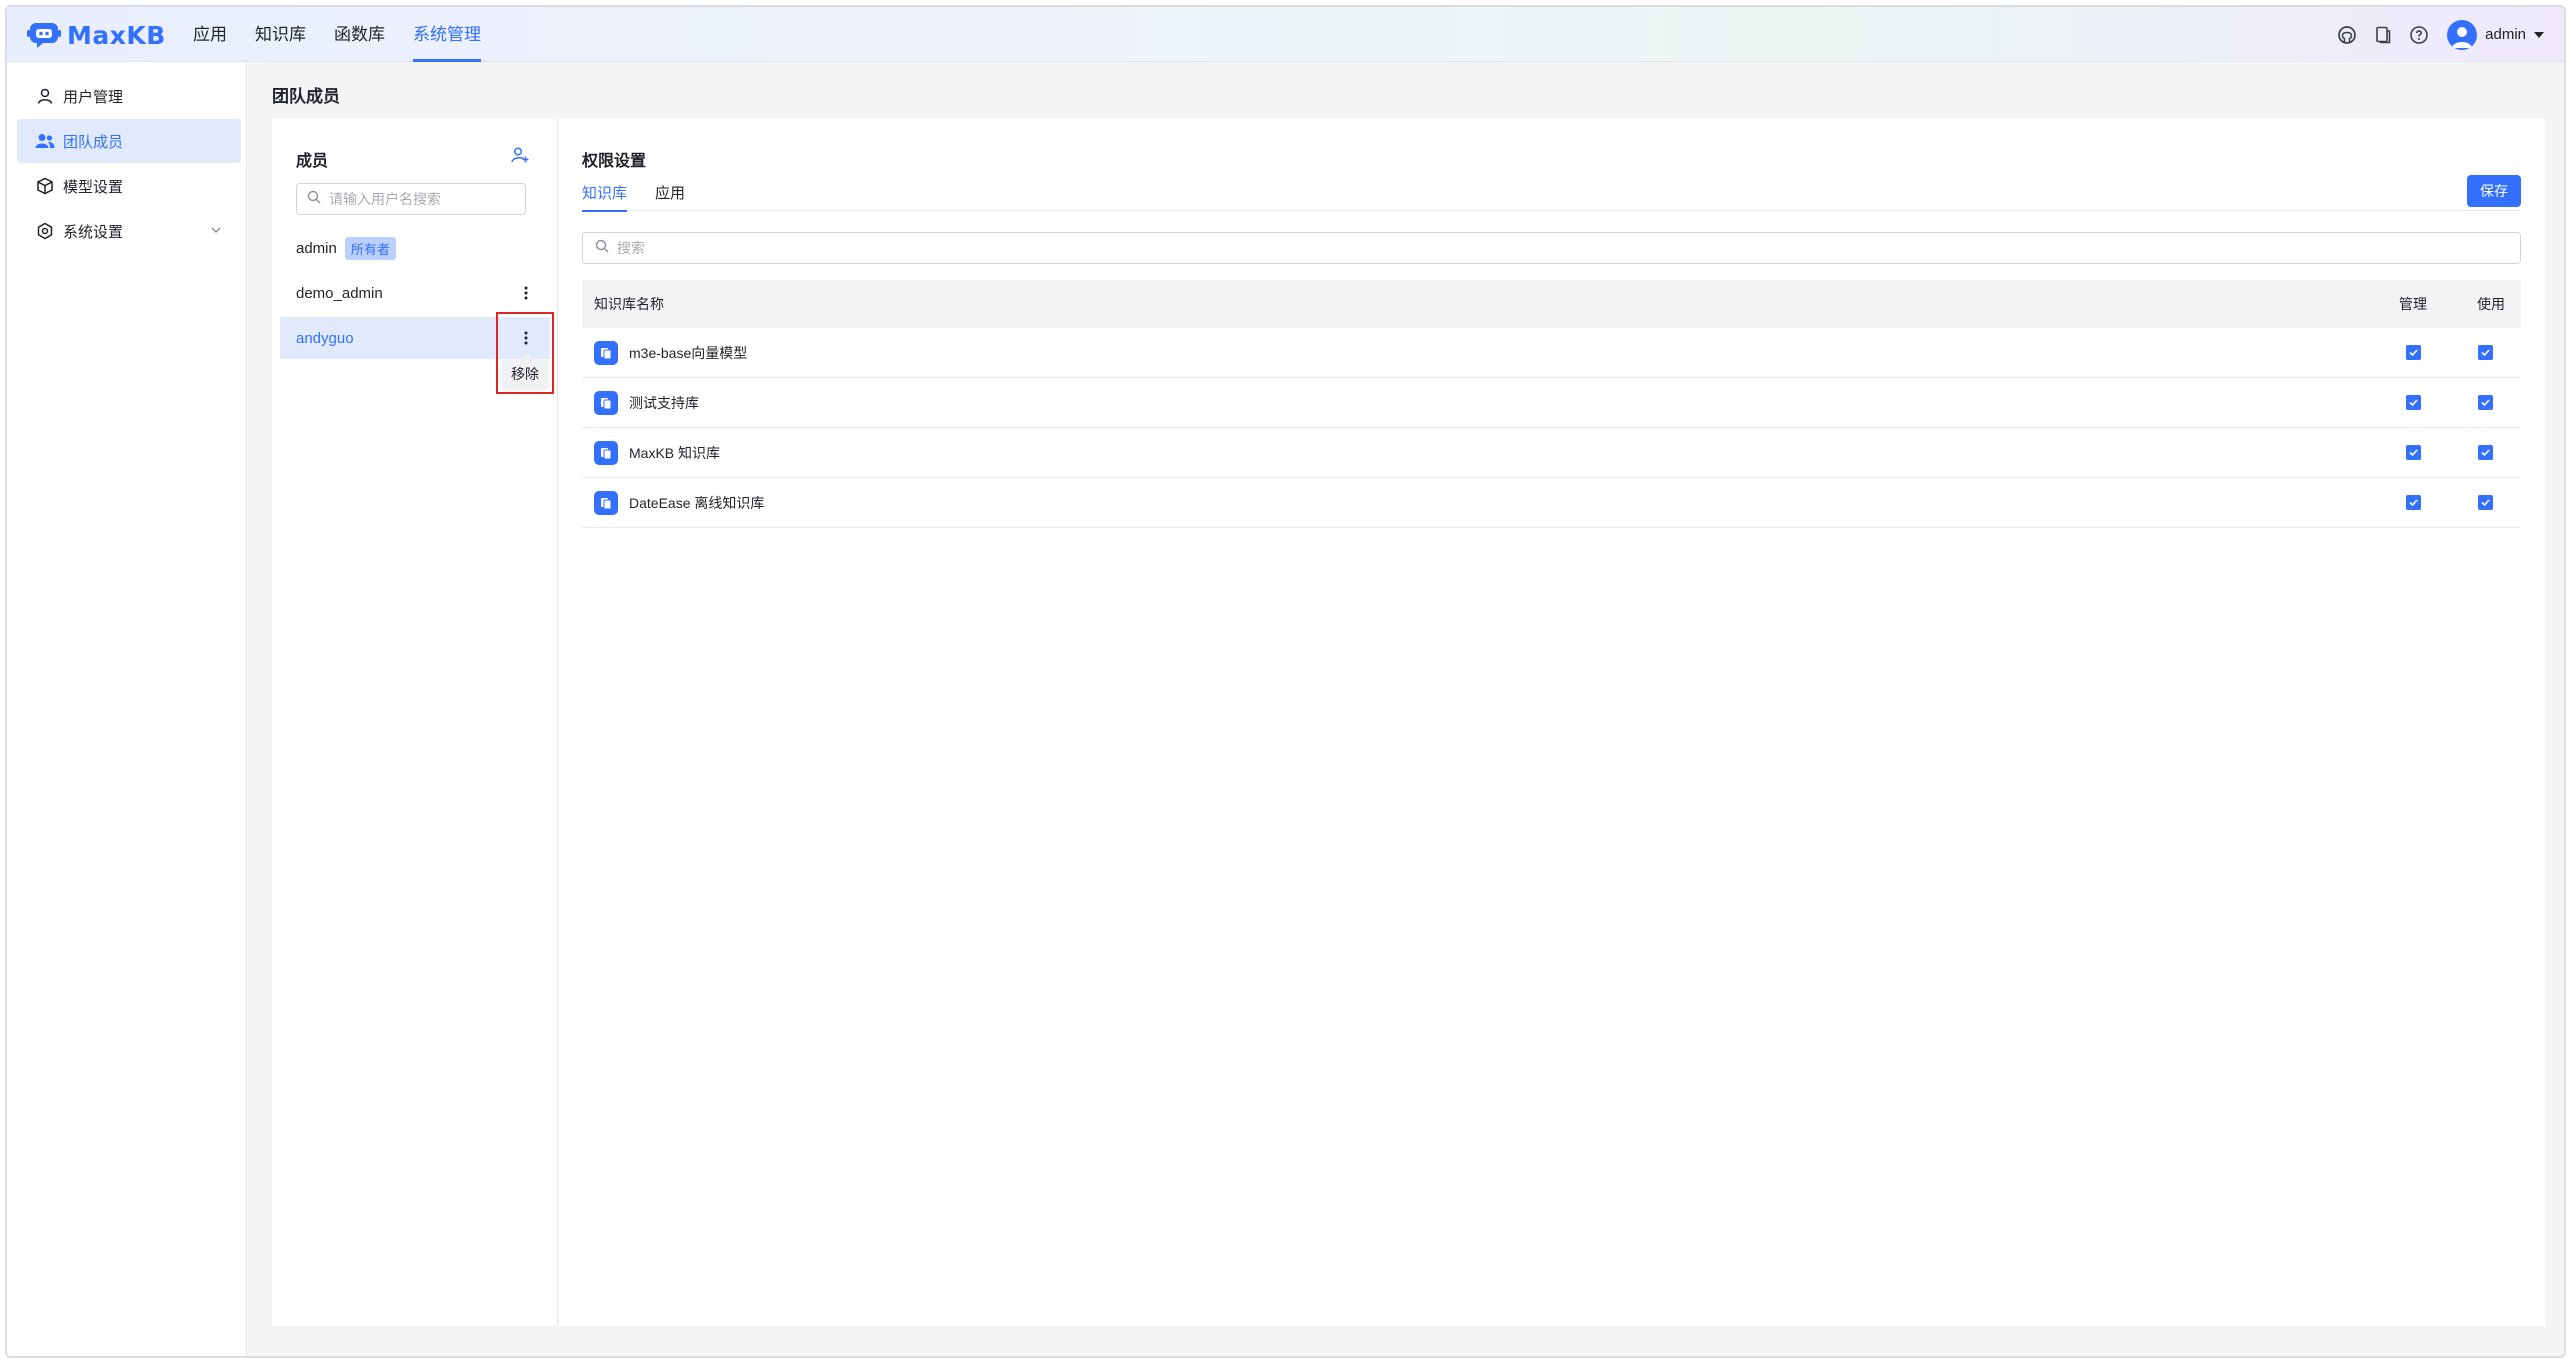 This screenshot has height=1363, width=2571. Describe the element at coordinates (129, 96) in the screenshot. I see `sidebar-item-users: 用户管理` at that location.